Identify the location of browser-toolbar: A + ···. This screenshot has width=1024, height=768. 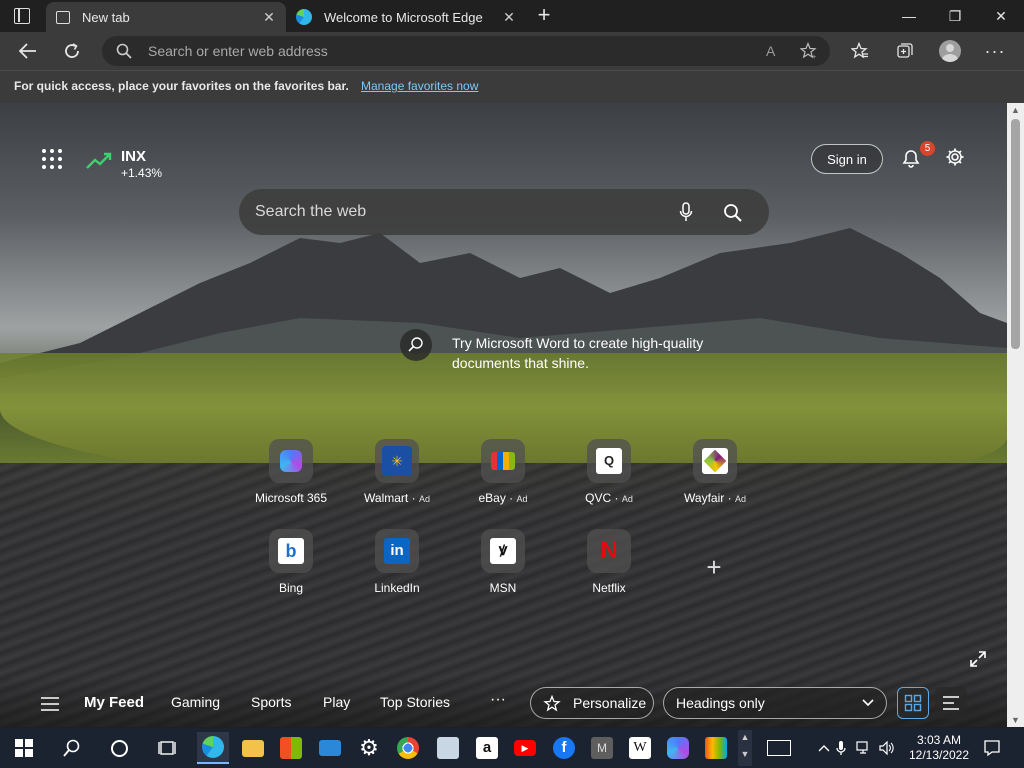
(512, 51).